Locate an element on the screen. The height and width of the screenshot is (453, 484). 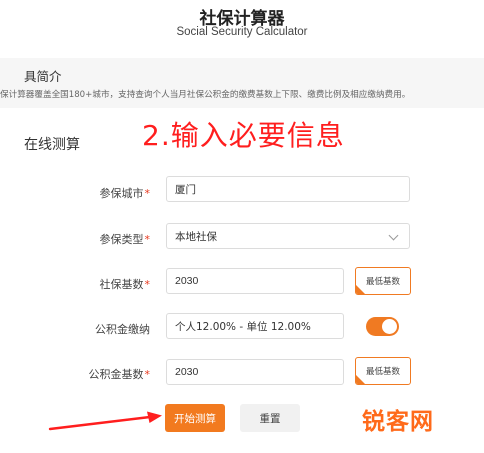
city-label: 参保城市* is located at coordinates (125, 193).